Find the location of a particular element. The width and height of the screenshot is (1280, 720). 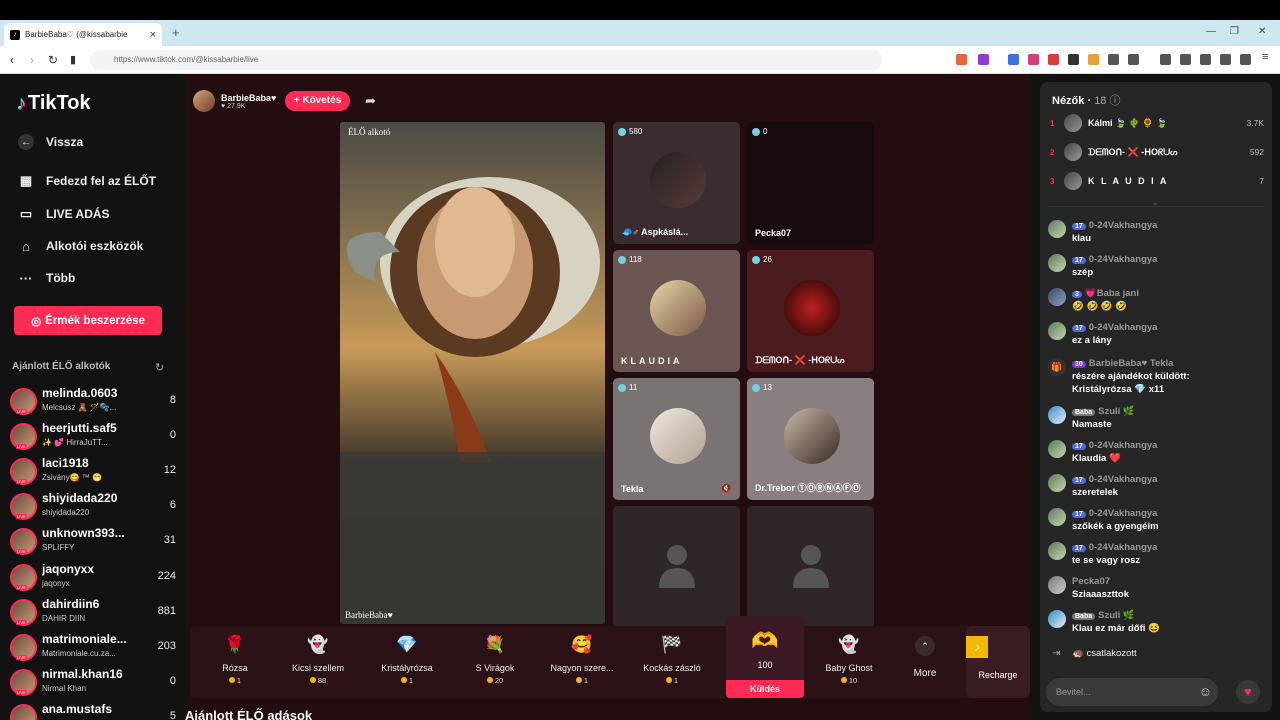

gift-item: 🥰 Nagyon szere... 1 is located at coordinates (582, 662).